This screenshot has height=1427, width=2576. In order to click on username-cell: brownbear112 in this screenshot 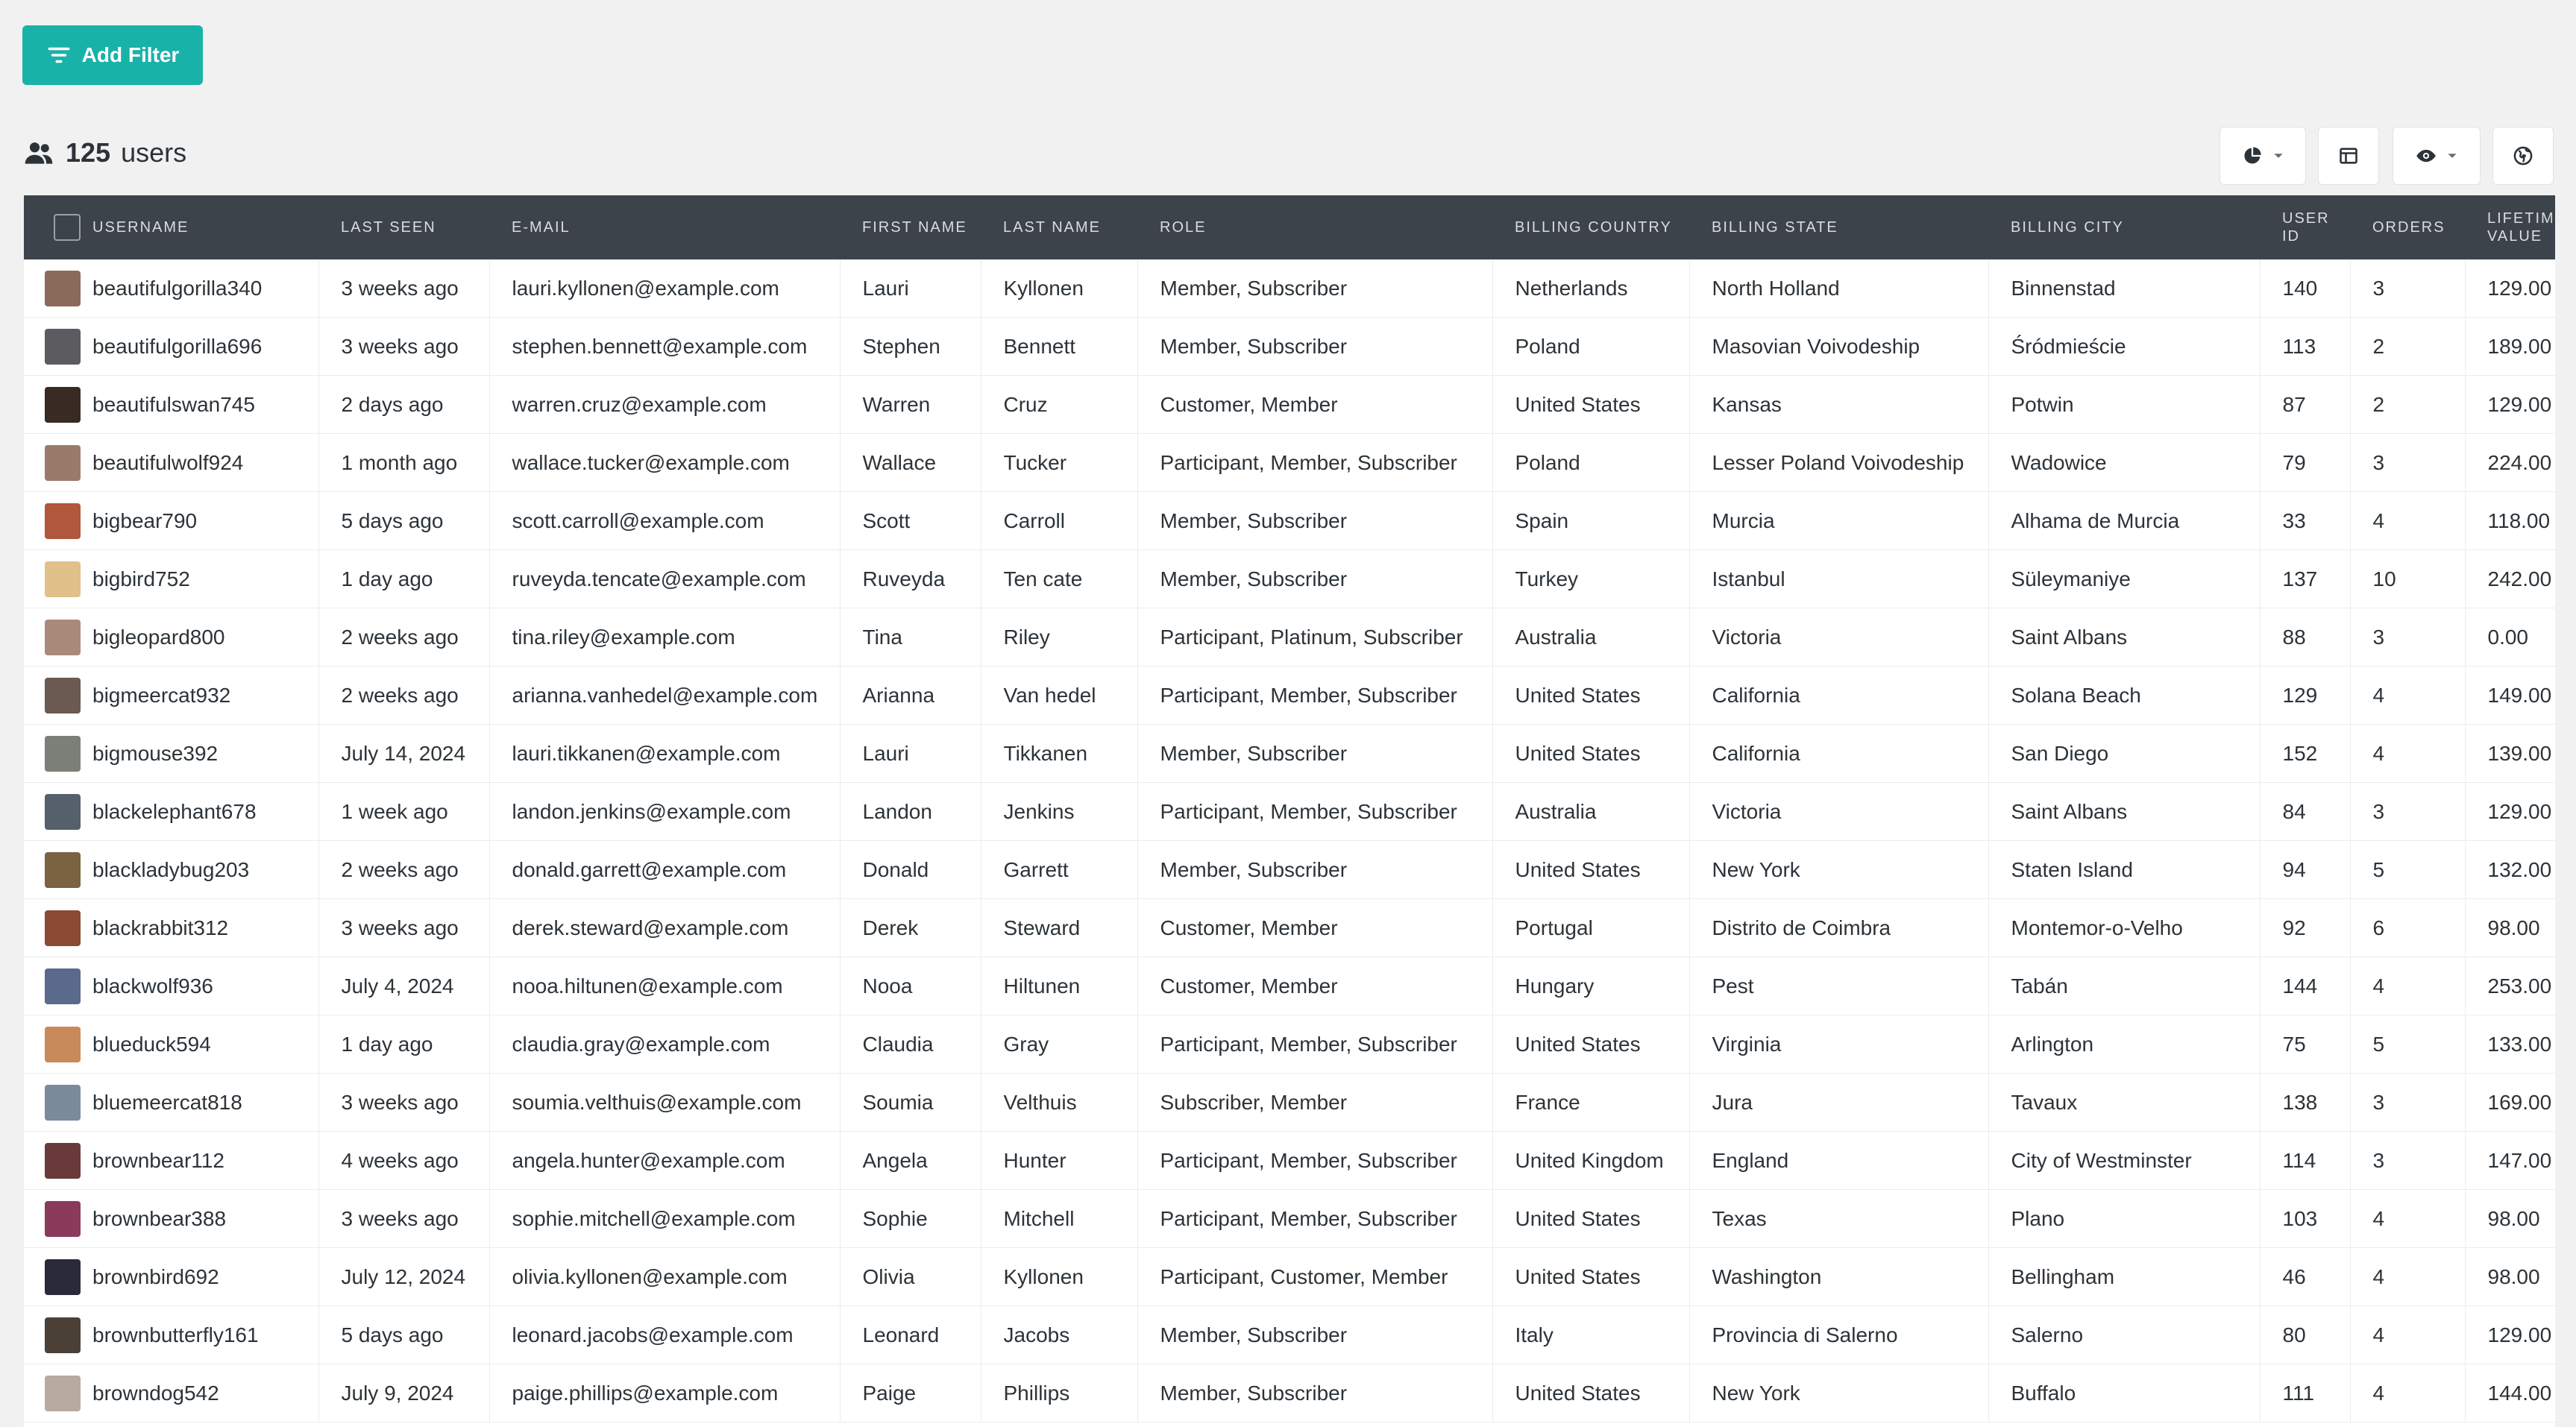, I will do `click(206, 1160)`.